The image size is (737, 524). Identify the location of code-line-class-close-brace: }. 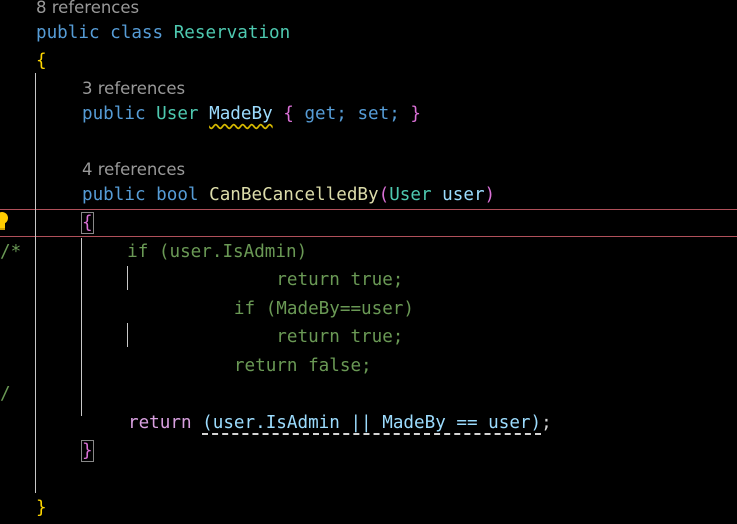
(41, 508).